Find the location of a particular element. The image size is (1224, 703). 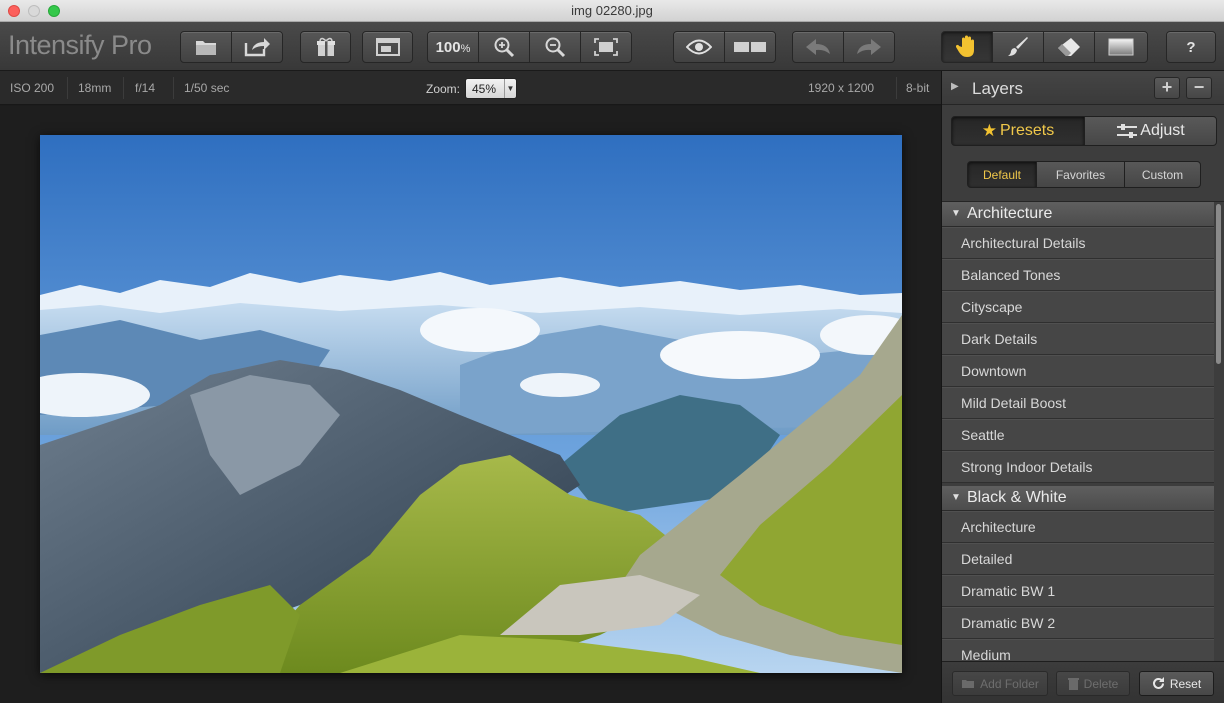

gradient-tool-button is located at coordinates (1121, 47).